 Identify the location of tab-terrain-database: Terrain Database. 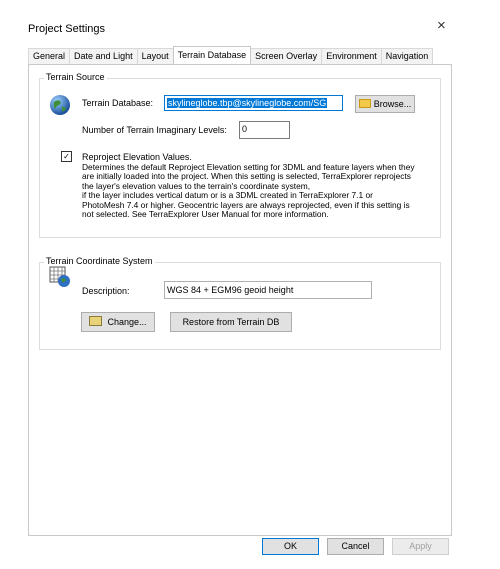
(212, 55).